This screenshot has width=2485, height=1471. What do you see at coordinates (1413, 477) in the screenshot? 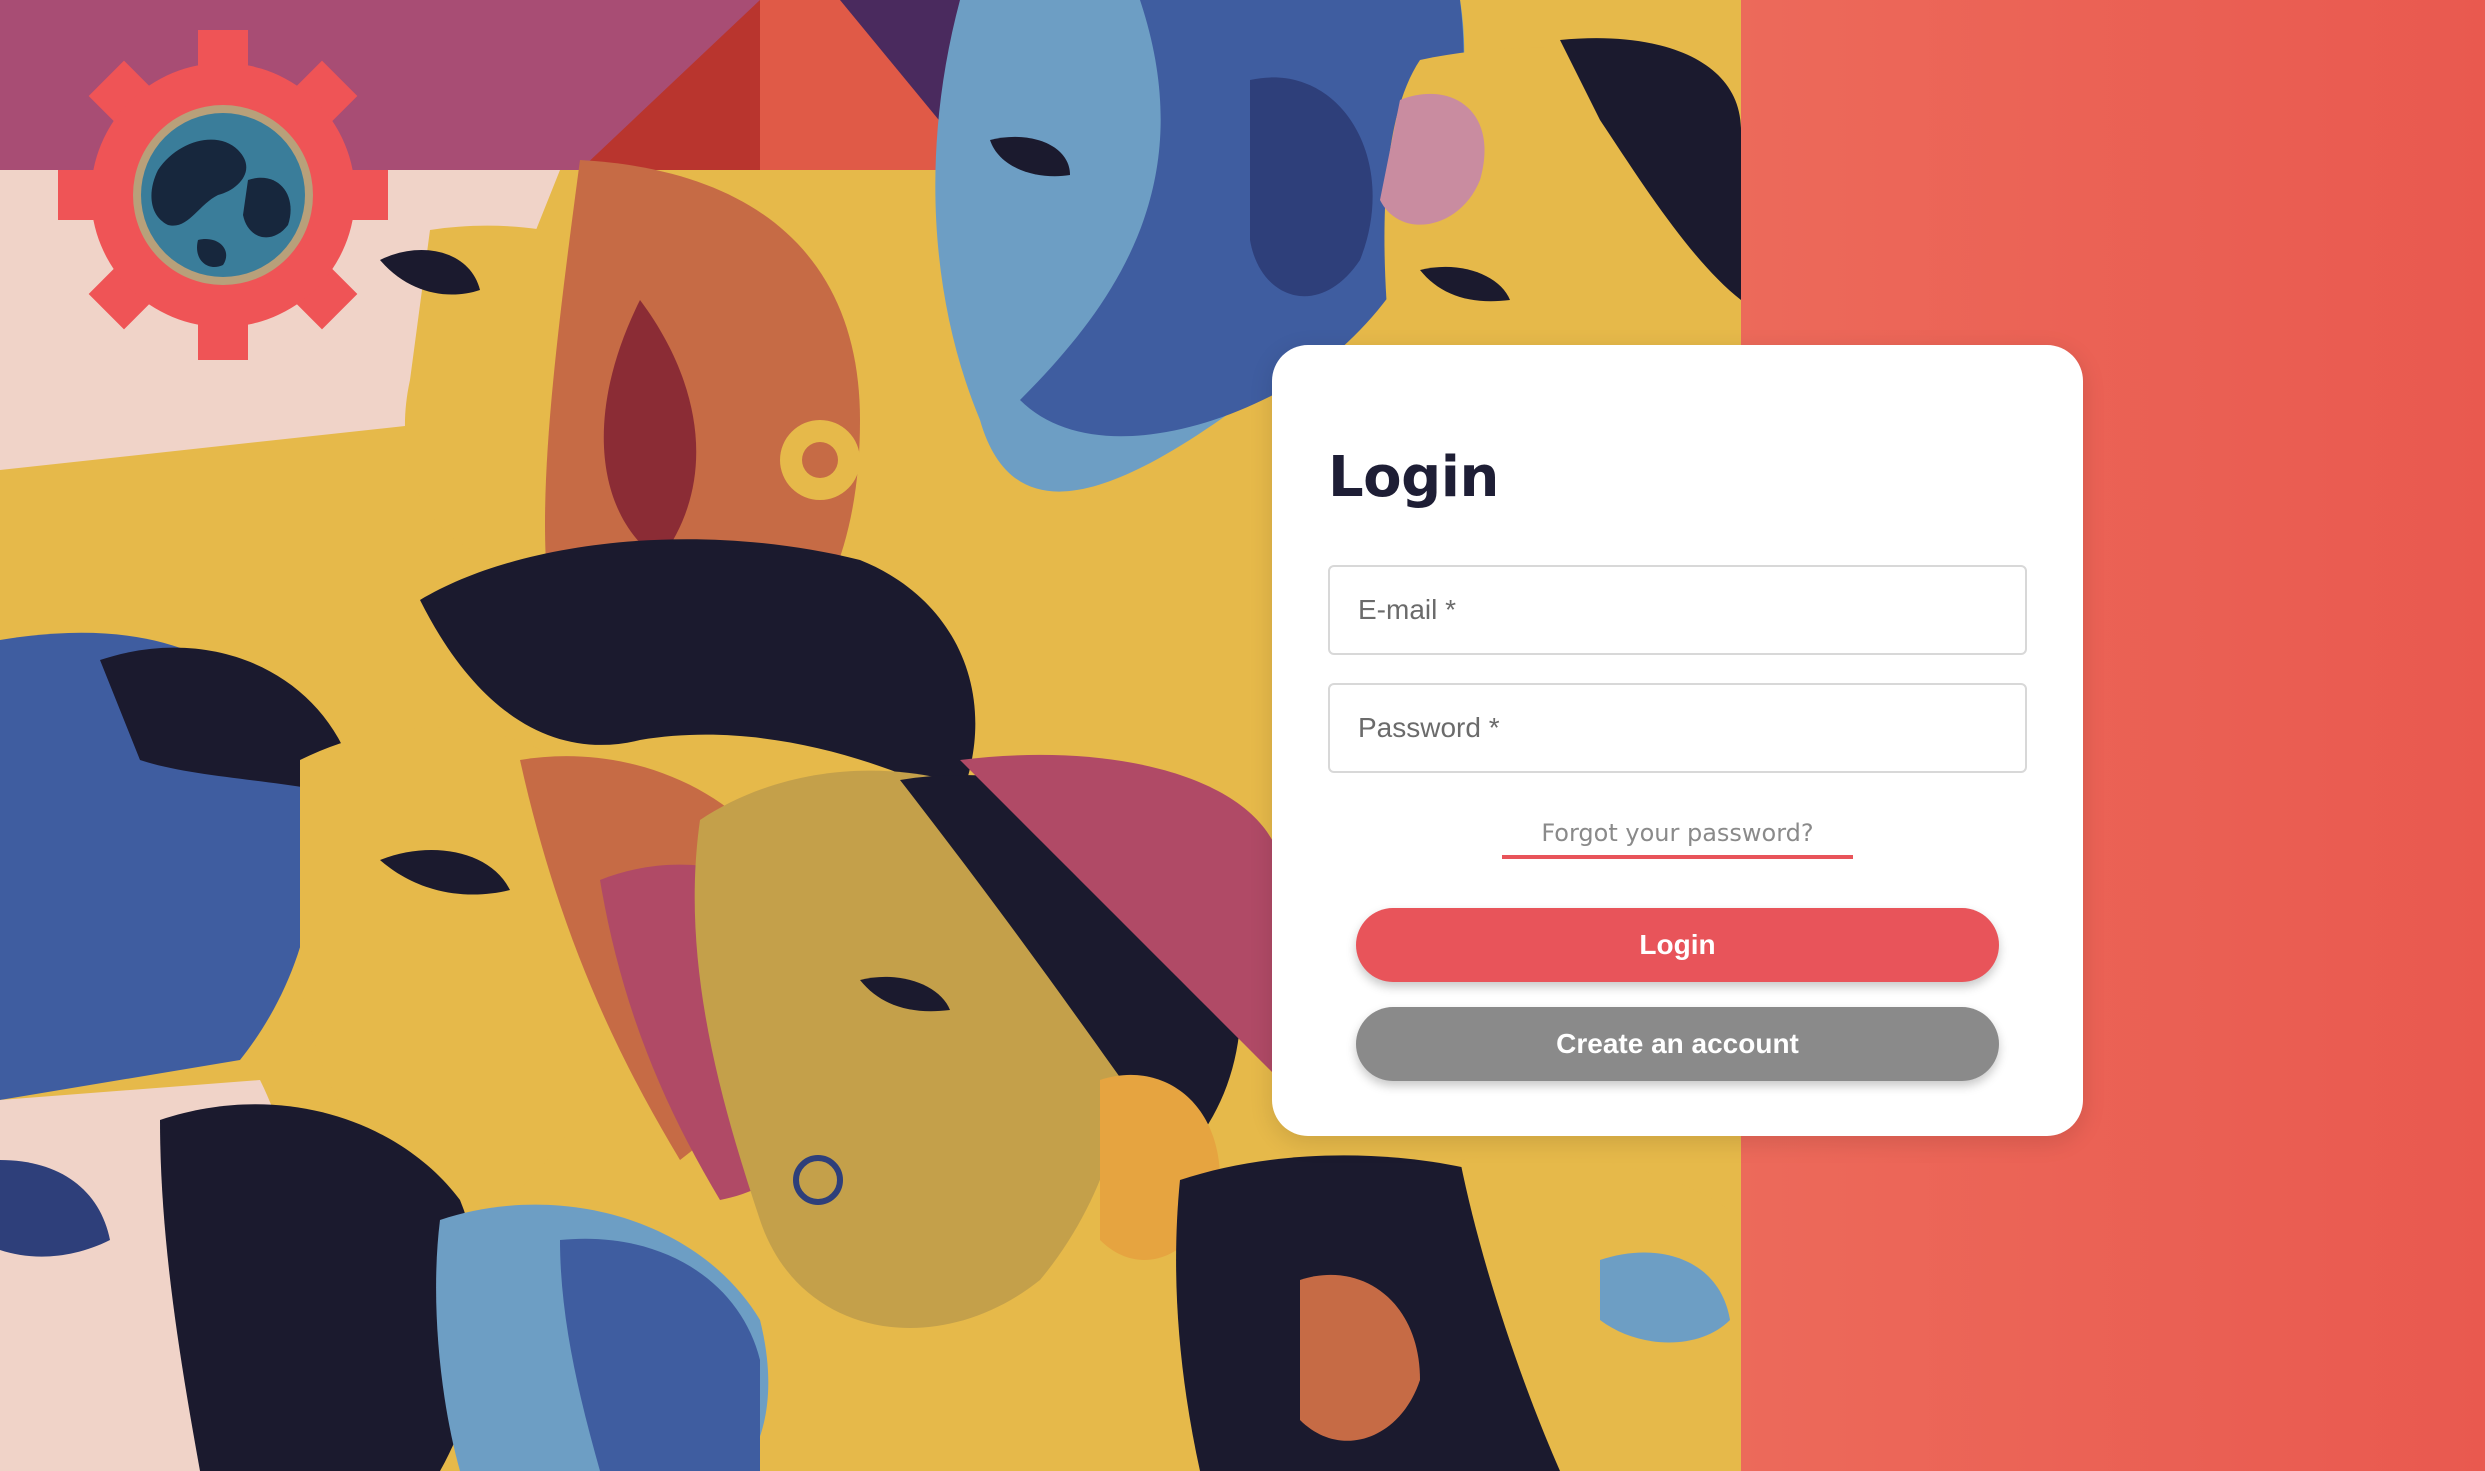
I see `login-title: Login` at bounding box center [1413, 477].